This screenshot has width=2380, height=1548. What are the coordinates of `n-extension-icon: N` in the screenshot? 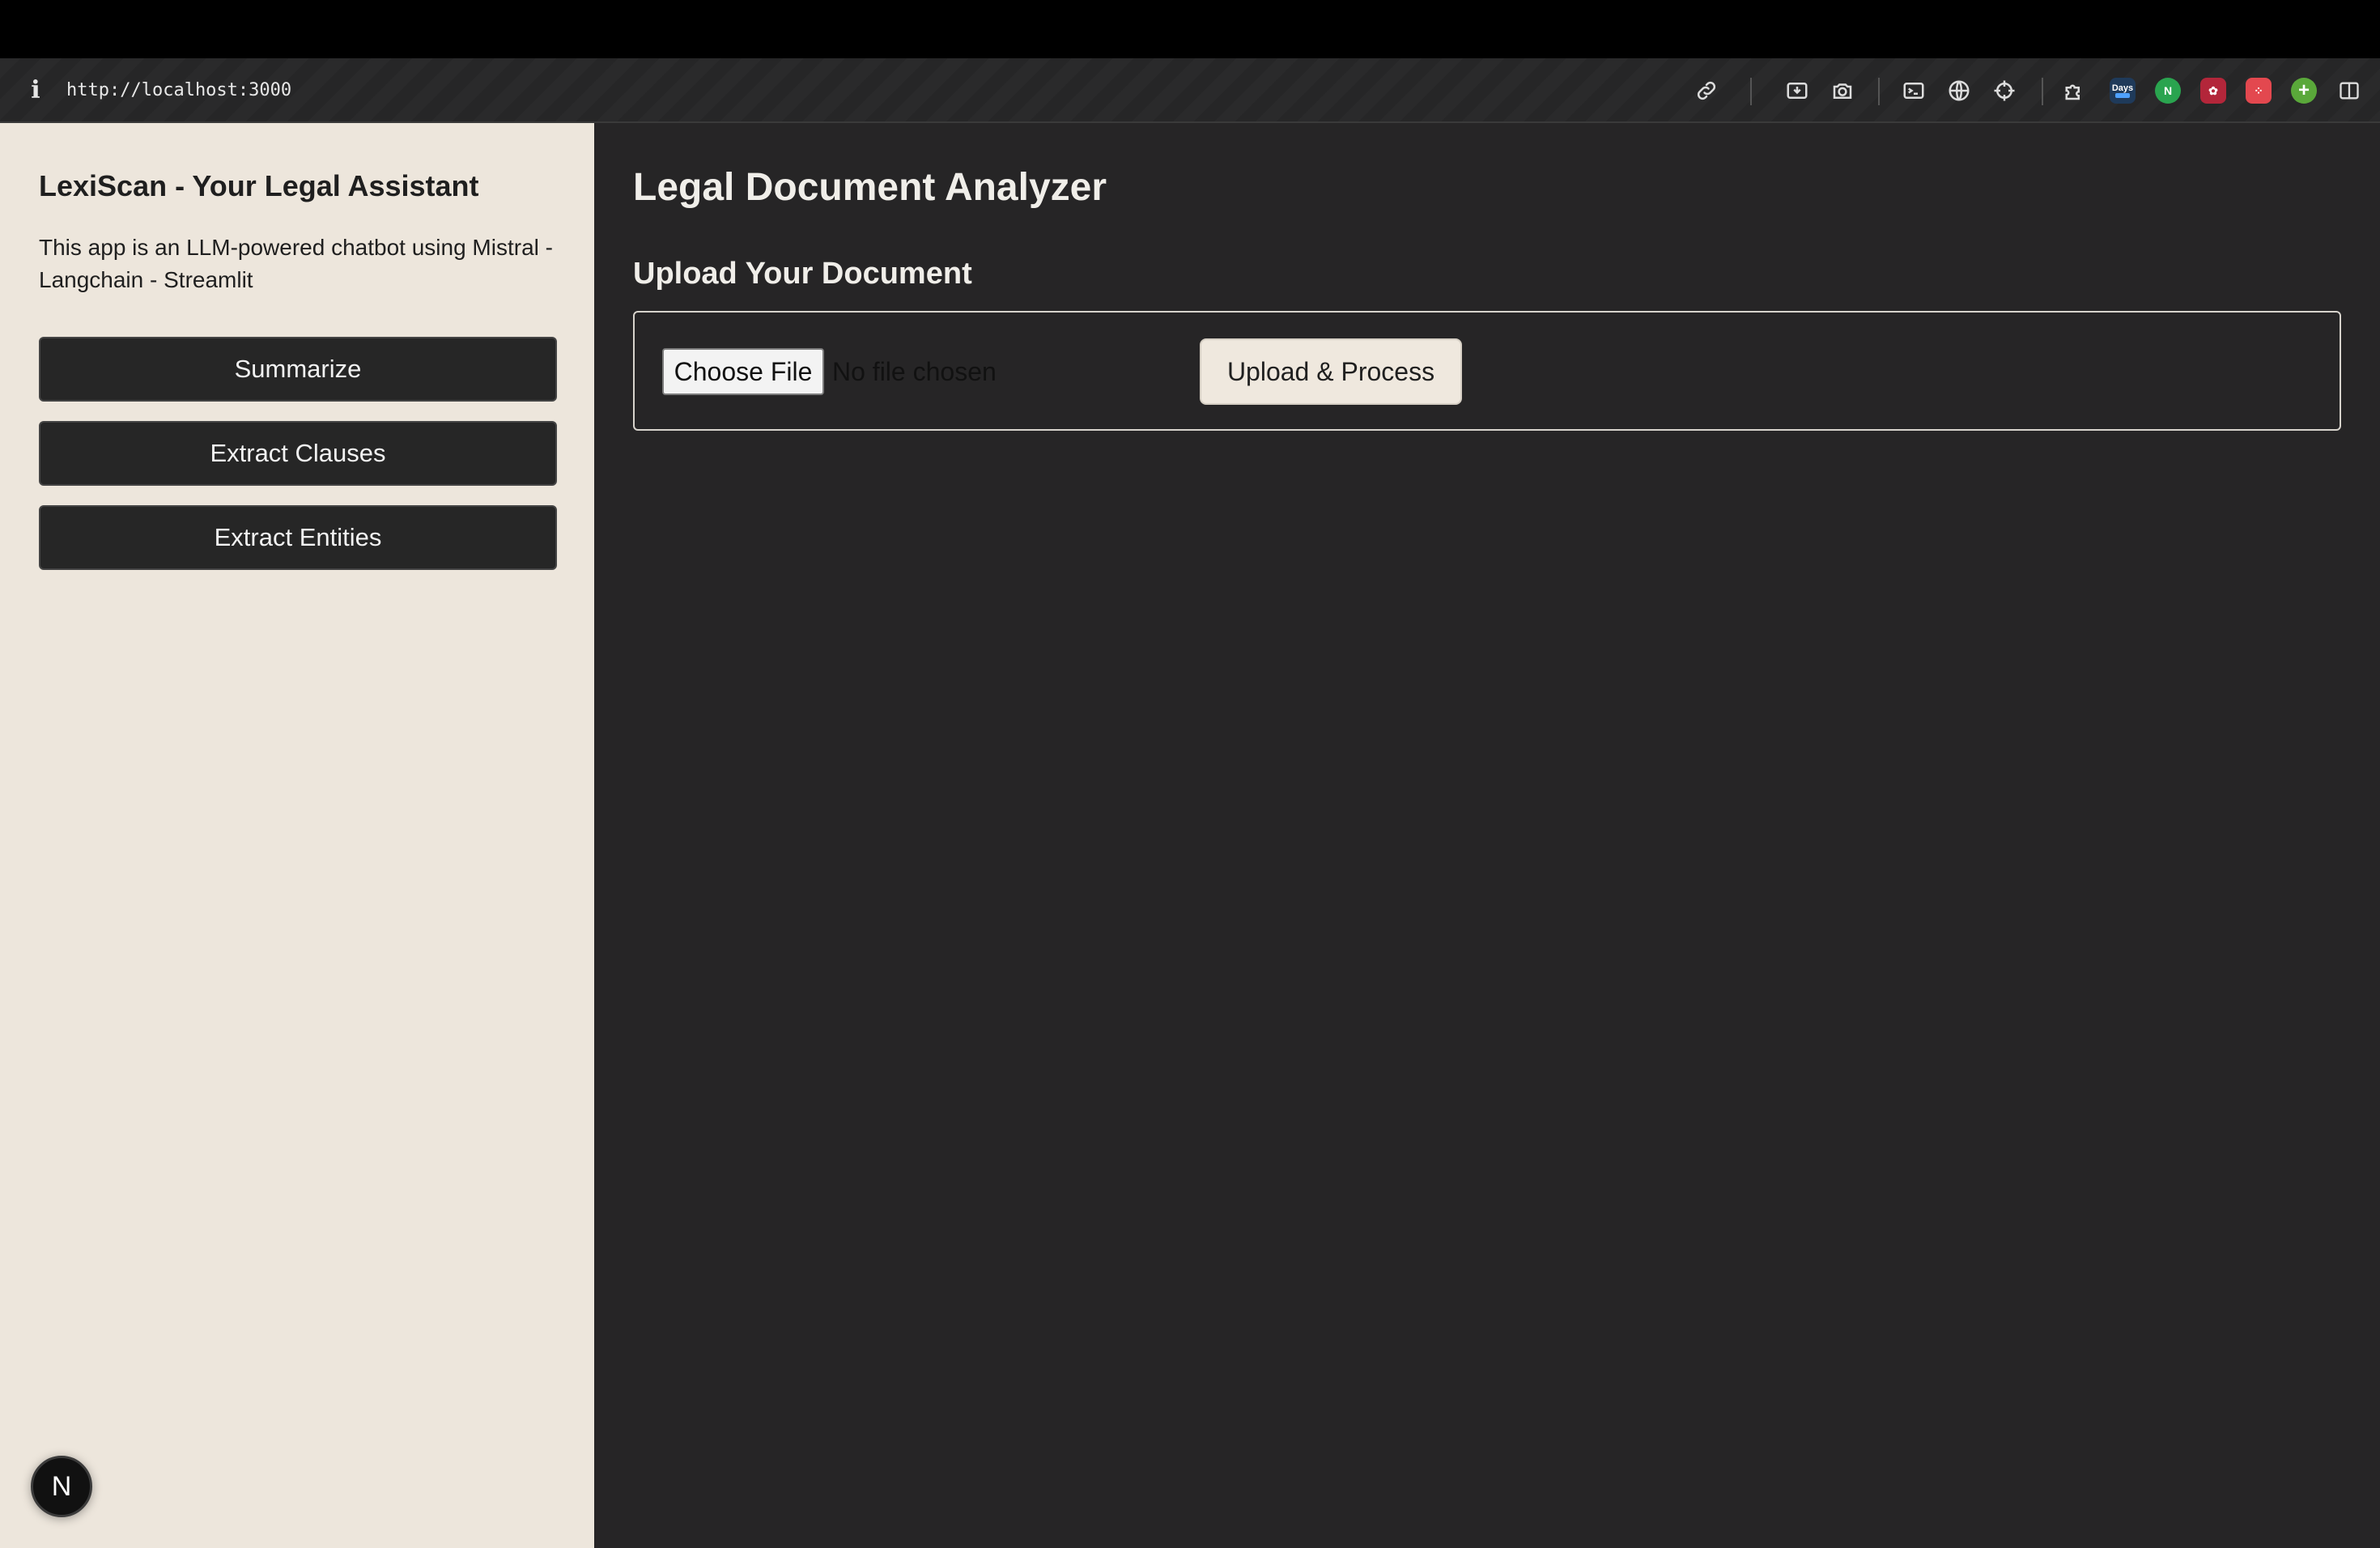 It's located at (2168, 91).